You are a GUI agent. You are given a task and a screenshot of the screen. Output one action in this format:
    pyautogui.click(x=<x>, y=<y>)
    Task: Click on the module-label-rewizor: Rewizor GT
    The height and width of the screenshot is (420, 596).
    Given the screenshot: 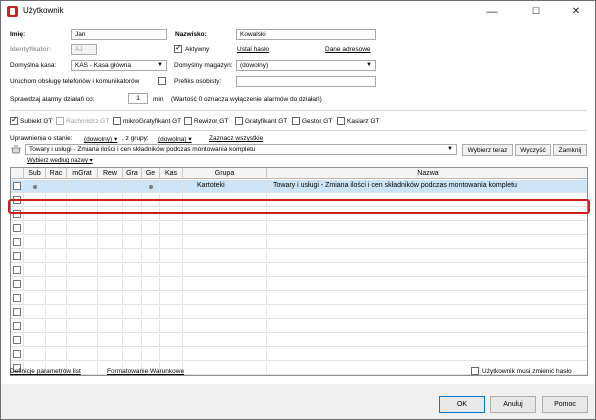 What is the action you would take?
    pyautogui.click(x=211, y=121)
    